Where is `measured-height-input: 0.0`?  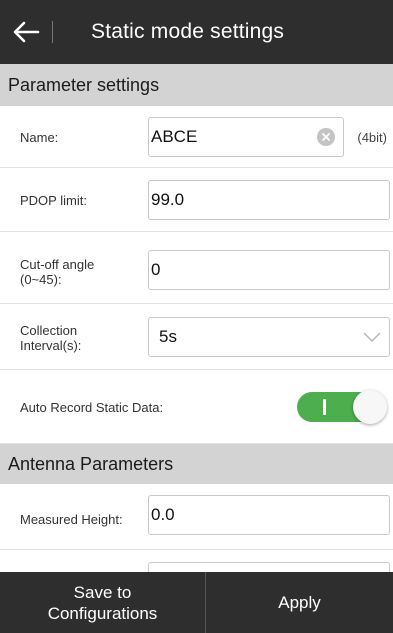 measured-height-input: 0.0 is located at coordinates (269, 515).